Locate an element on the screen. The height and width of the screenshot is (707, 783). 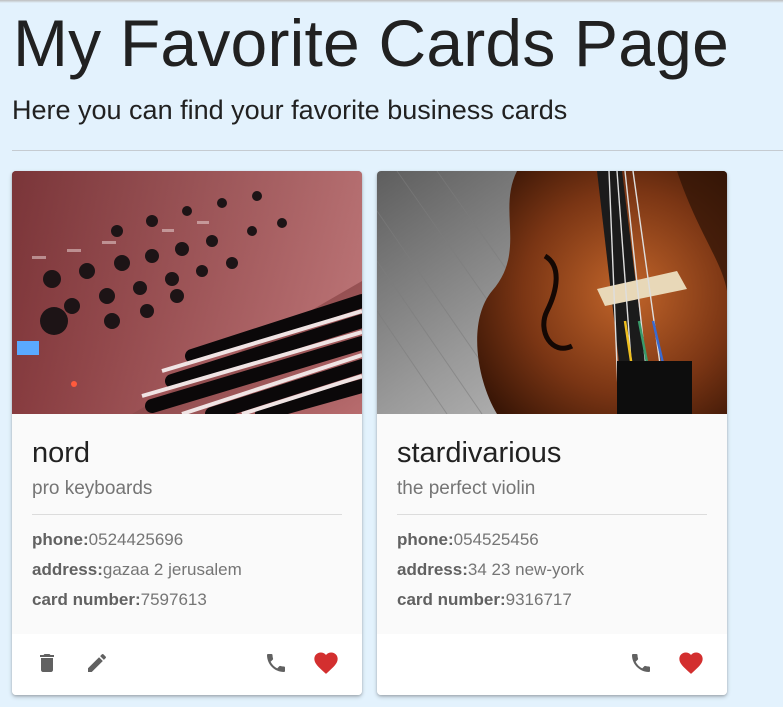
phone-value: 0524425696 is located at coordinates (136, 539).